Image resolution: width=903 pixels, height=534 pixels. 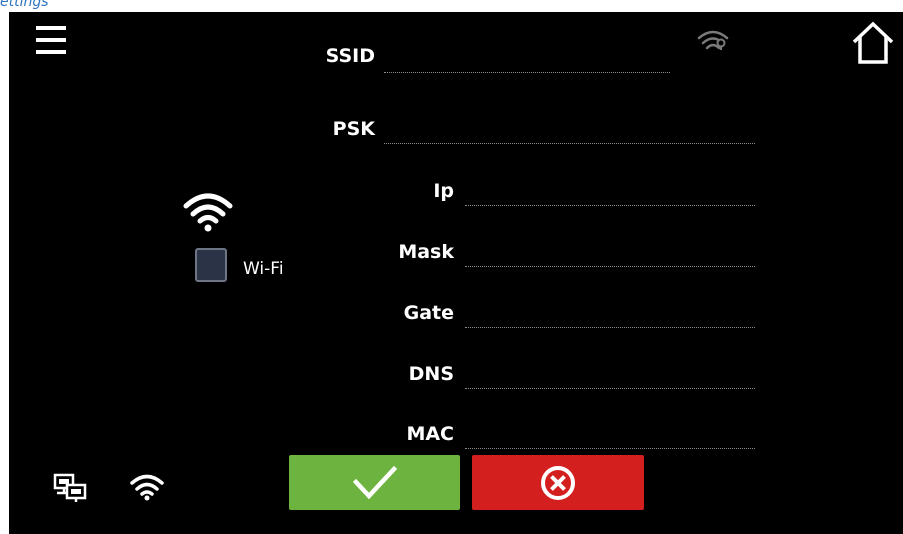 I want to click on cancel-button, so click(x=558, y=482).